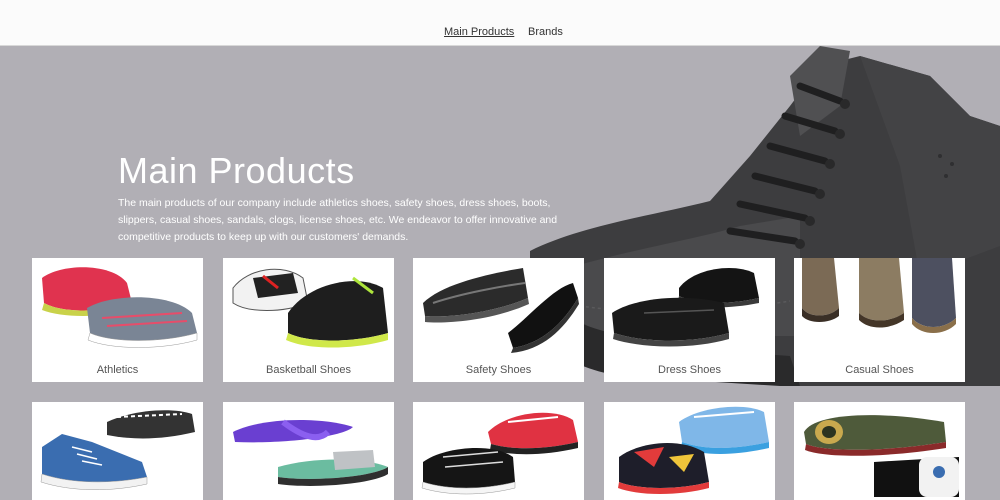 The width and height of the screenshot is (1000, 500). What do you see at coordinates (689, 370) in the screenshot?
I see `product-label: Dress Shoes` at bounding box center [689, 370].